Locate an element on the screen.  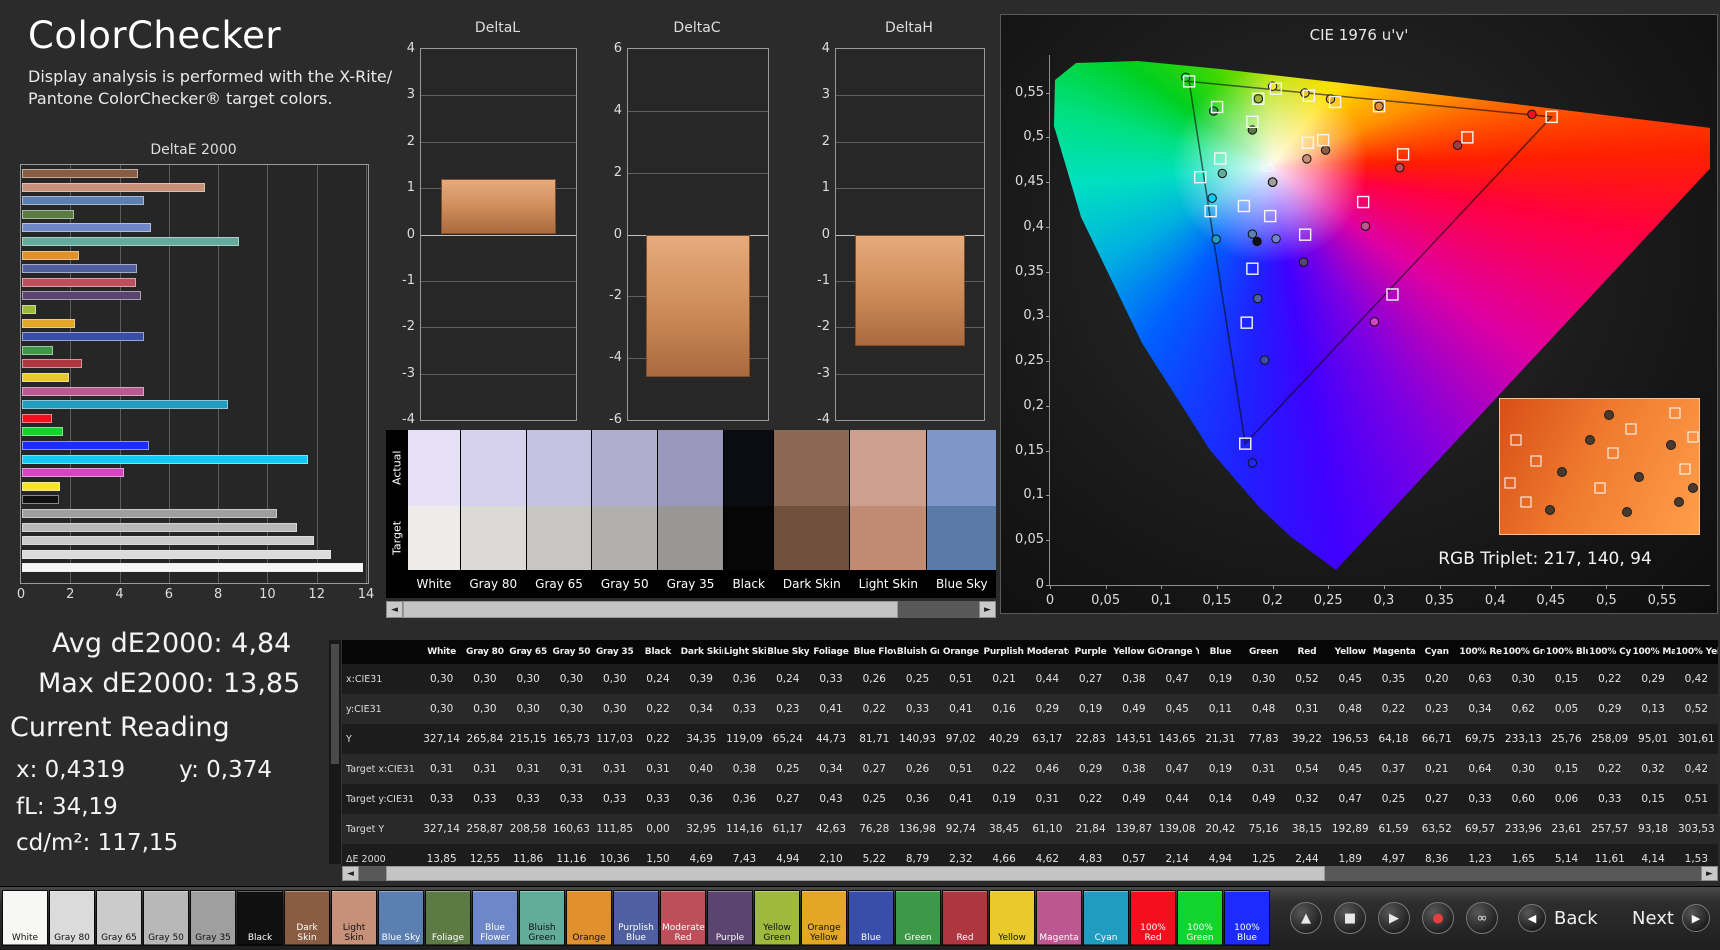
toolbar-swatch-gray-80: Gray 80 is located at coordinates (72, 918).